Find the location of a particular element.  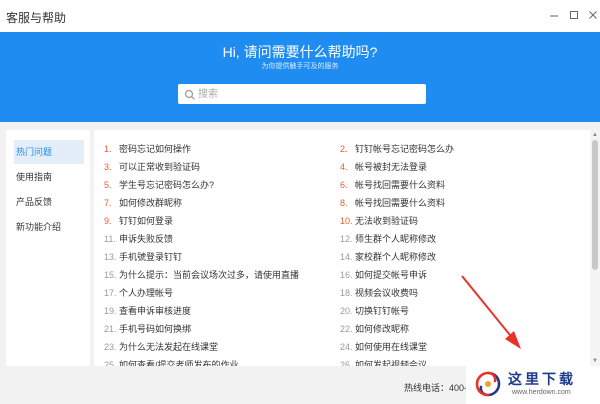

question-item: 3. 可以正常收到验证码 is located at coordinates (201, 167).